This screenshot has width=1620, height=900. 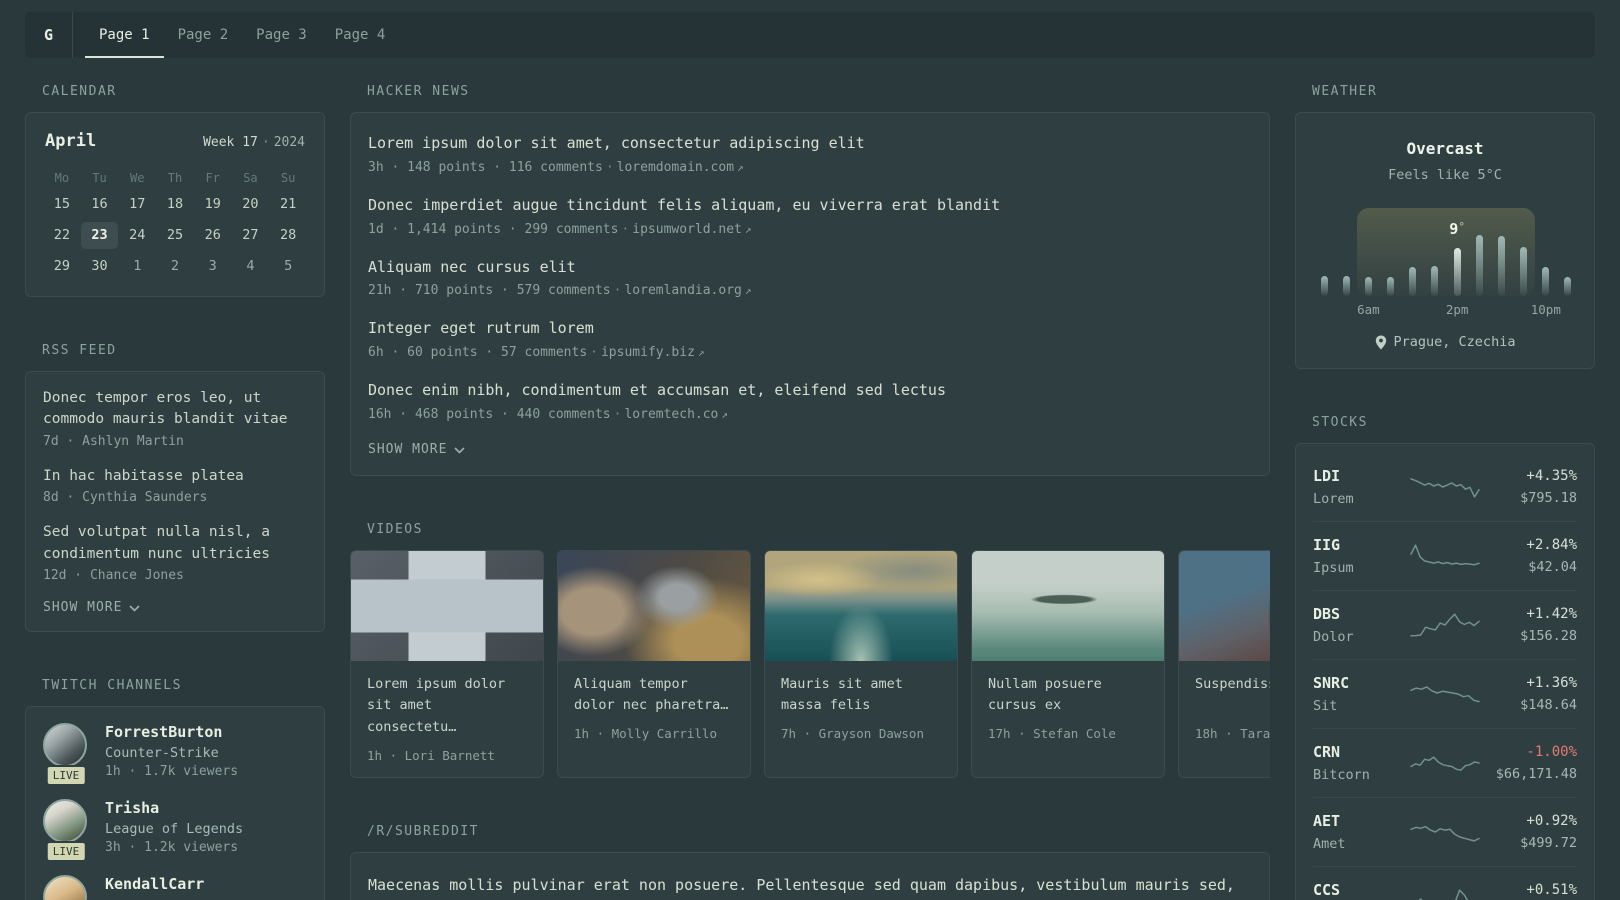 What do you see at coordinates (175, 204) in the screenshot?
I see `calendar-day: 18` at bounding box center [175, 204].